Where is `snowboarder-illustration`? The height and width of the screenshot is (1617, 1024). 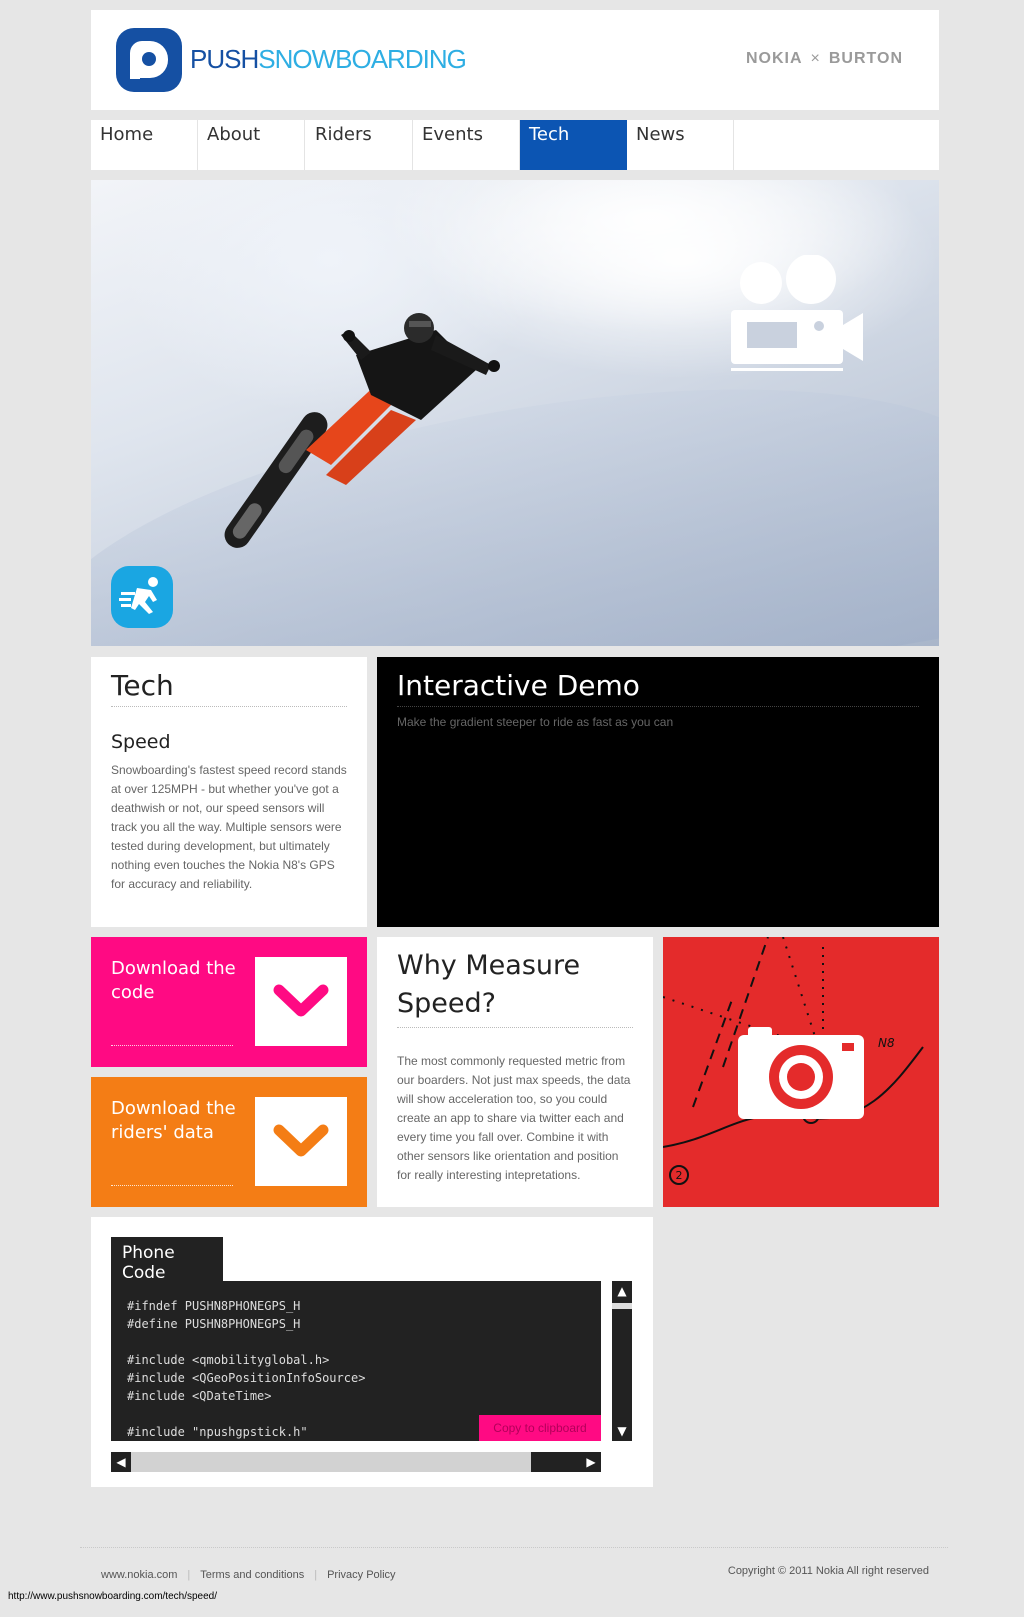
snowboarder-illustration is located at coordinates (362, 430).